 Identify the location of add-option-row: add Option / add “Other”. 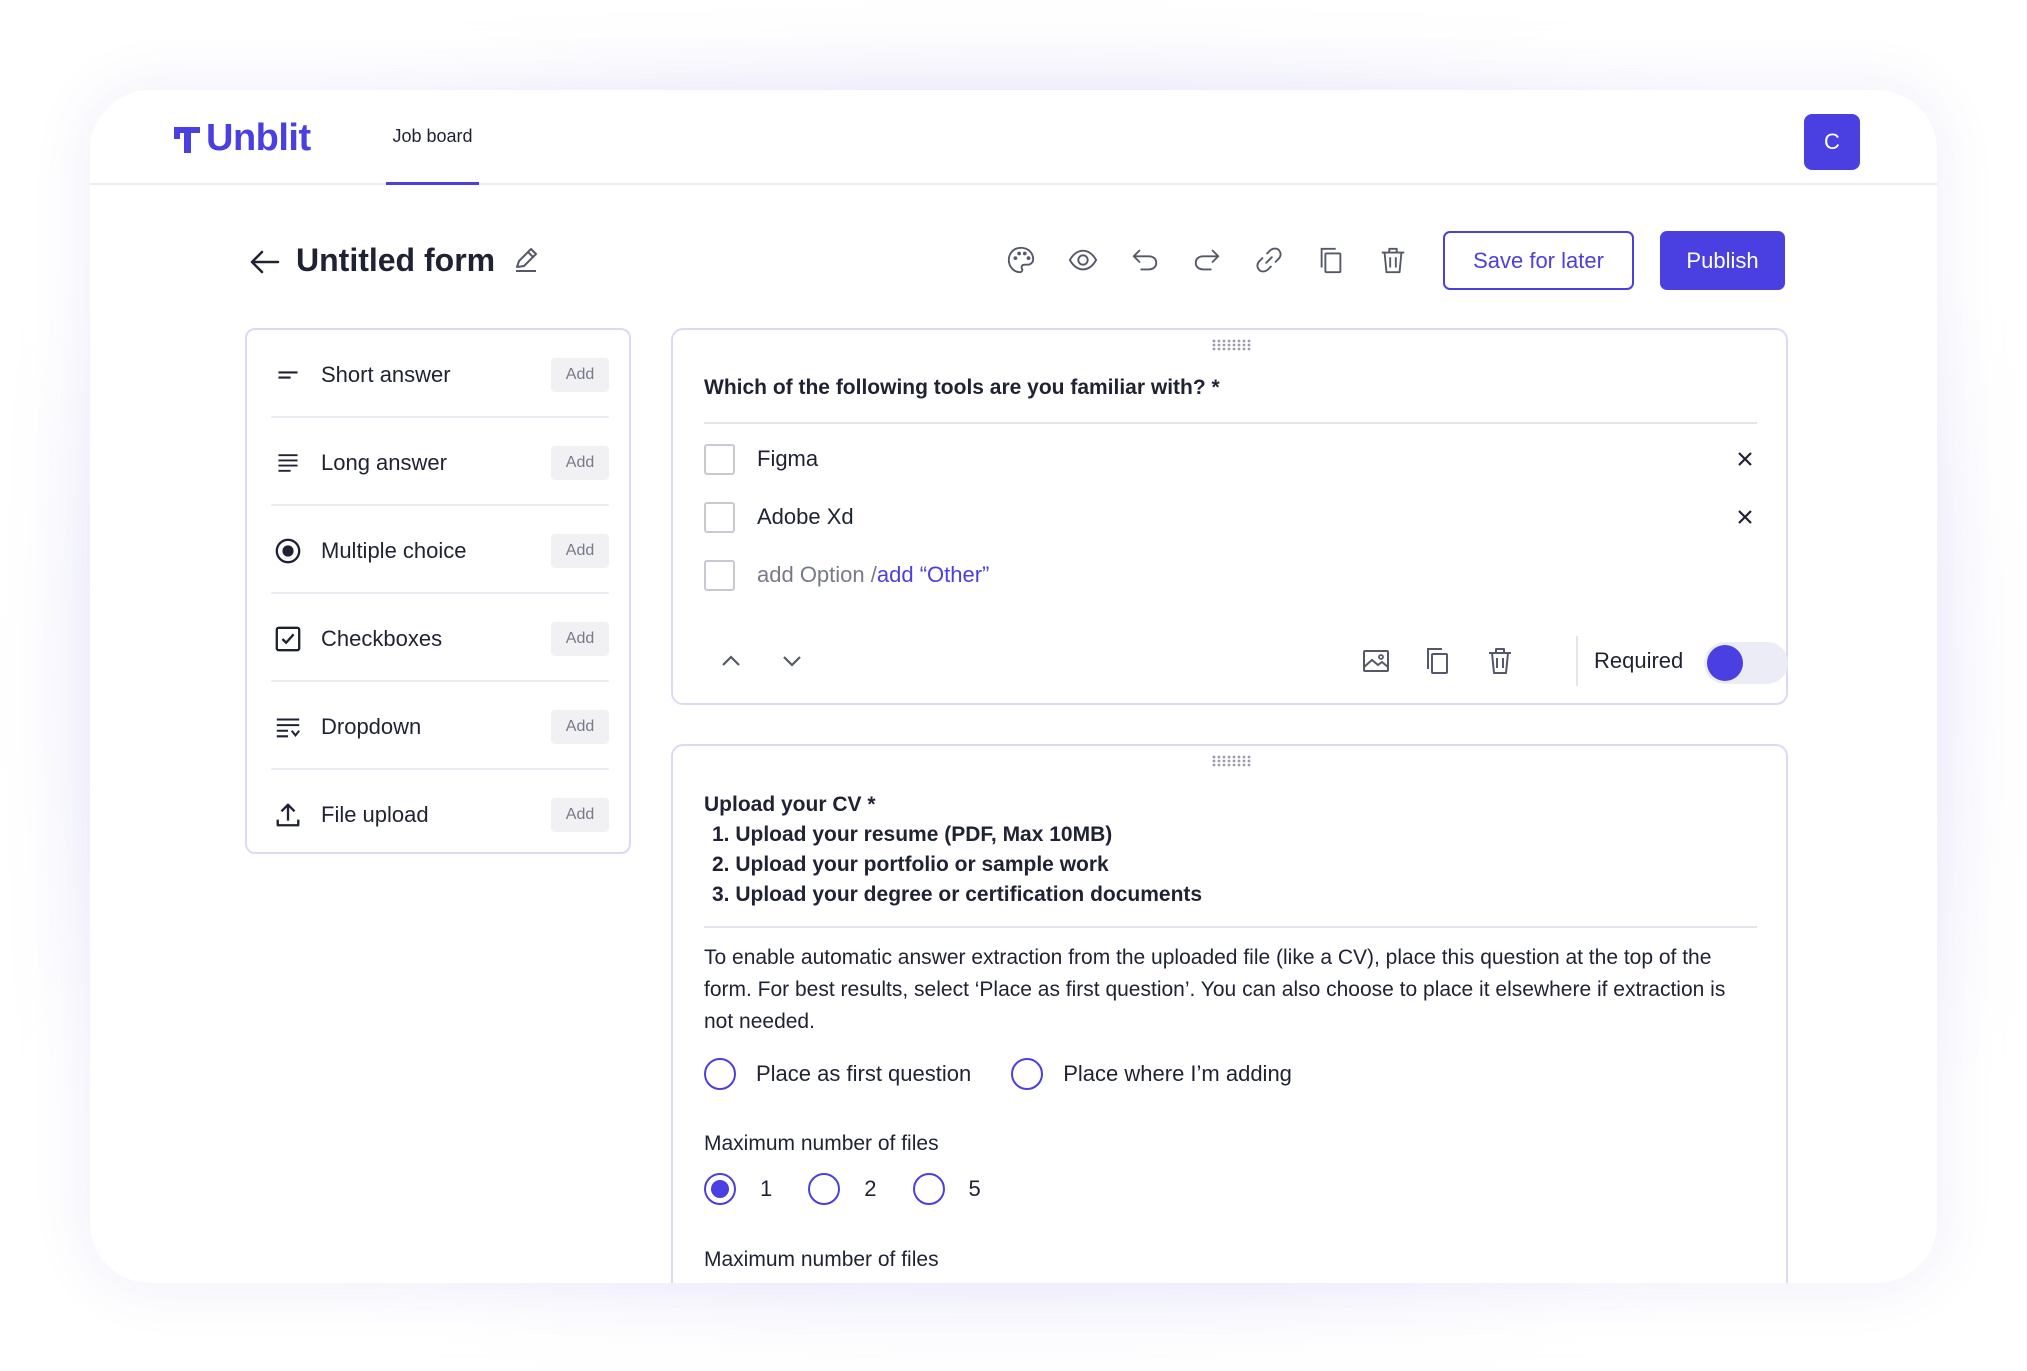
(1230, 575).